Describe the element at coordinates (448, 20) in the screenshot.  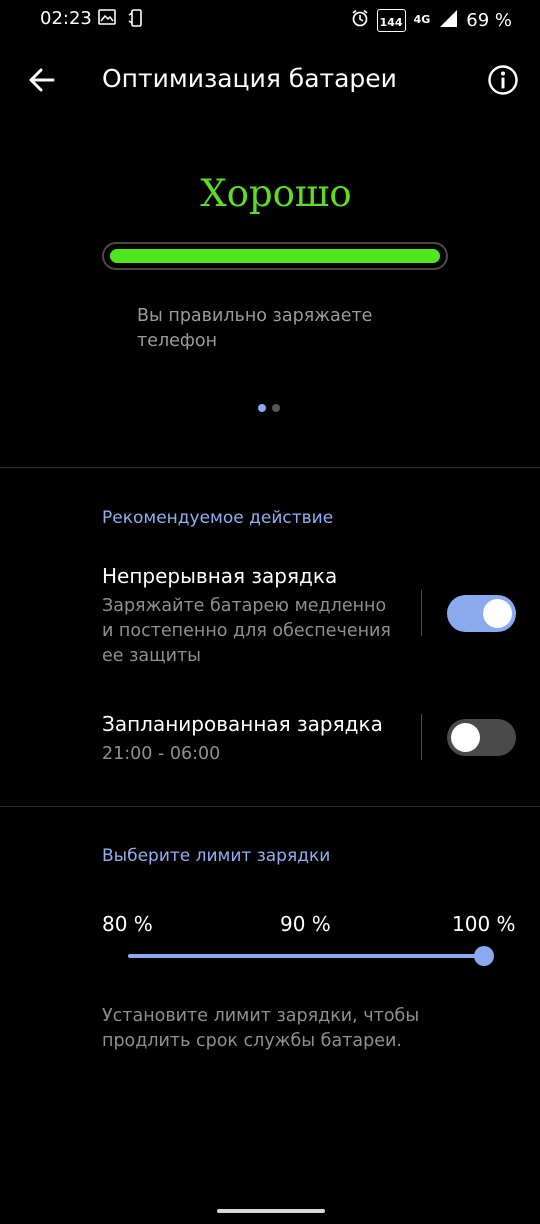
I see `signal-icon` at that location.